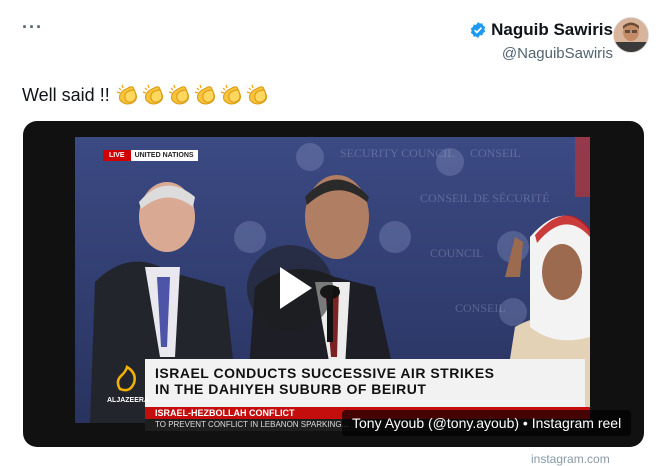  Describe the element at coordinates (291, 389) in the screenshot. I see `headline-line-2: IN THE DAHIYEH SUBURB OF BEIRUT` at that location.